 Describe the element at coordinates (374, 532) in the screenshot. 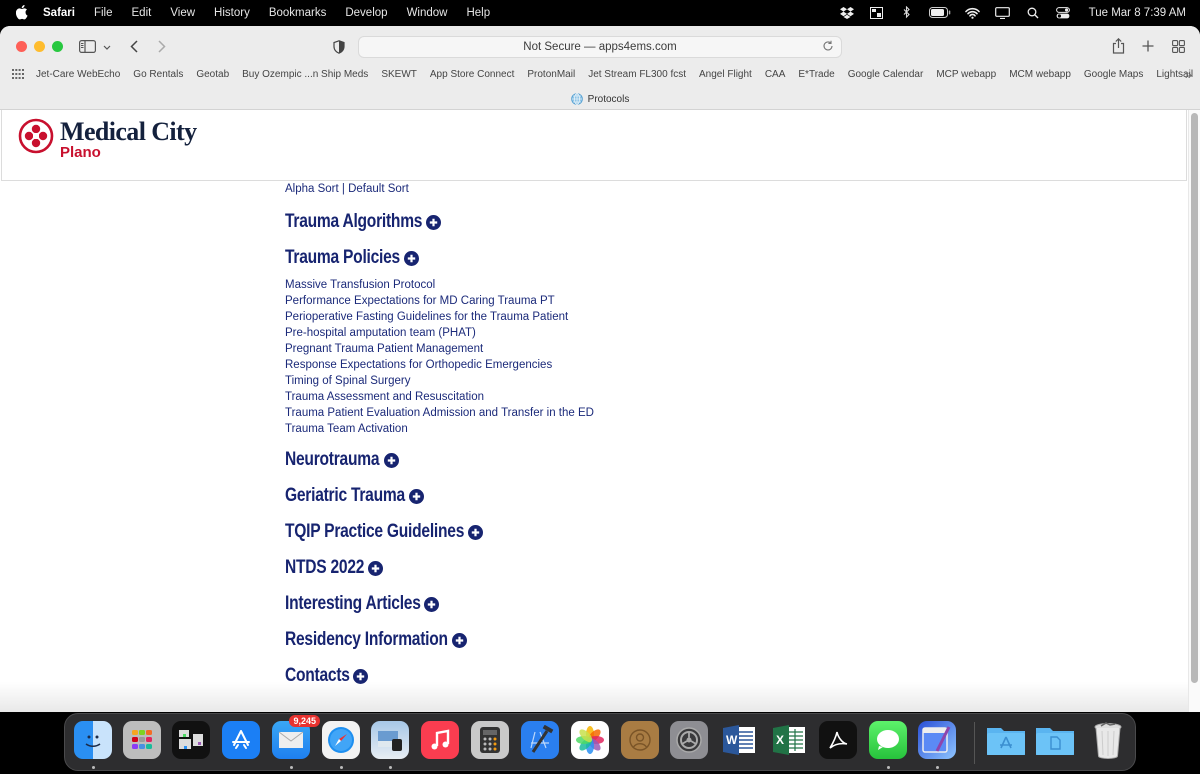

I see `section-title: TQIP Practice Guidelines` at that location.